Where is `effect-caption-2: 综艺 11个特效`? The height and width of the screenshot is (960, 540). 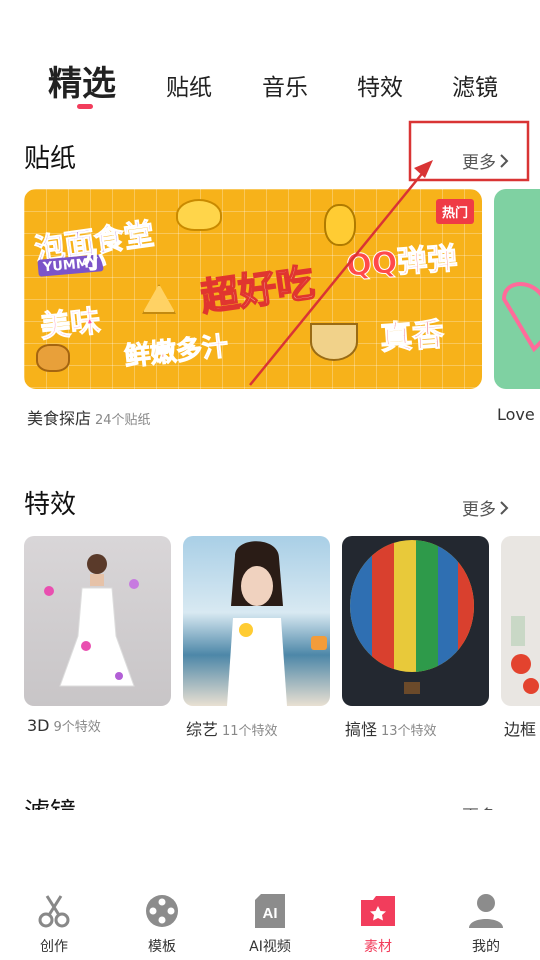 effect-caption-2: 综艺 11个特效 is located at coordinates (232, 728).